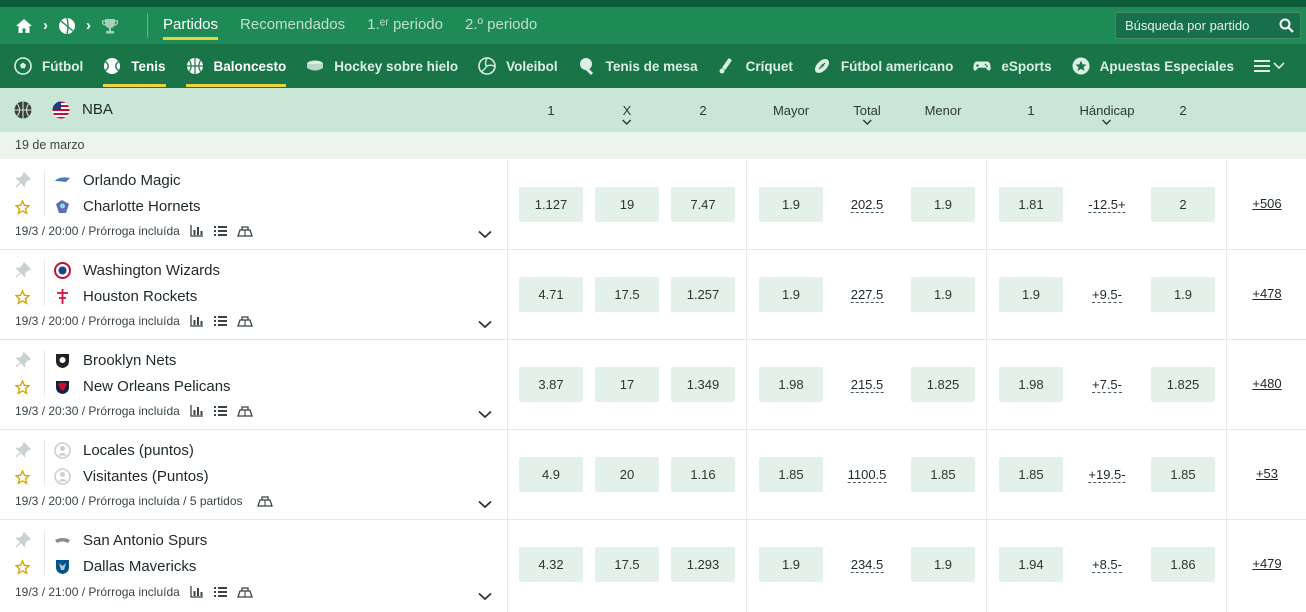 Image resolution: width=1306 pixels, height=612 pixels. Describe the element at coordinates (755, 66) in the screenshot. I see `sport-tab-criquet: Críquet` at that location.